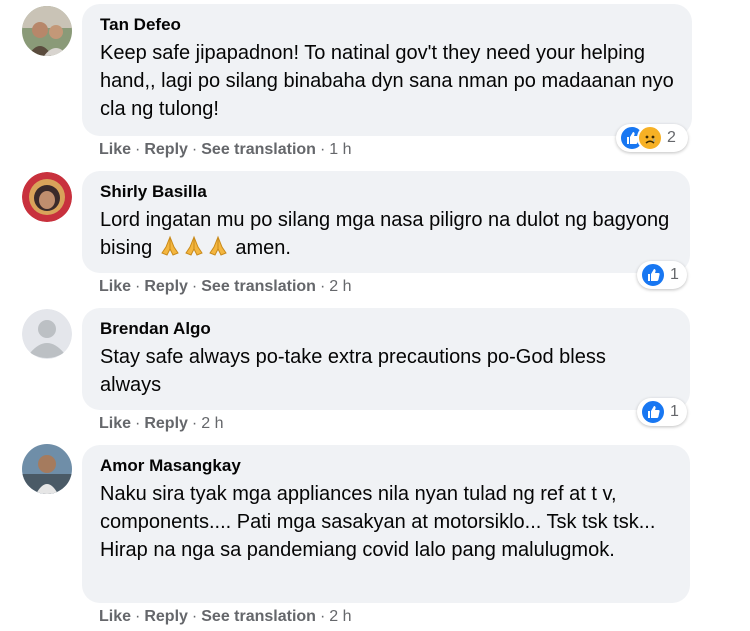 This screenshot has height=631, width=750. I want to click on comment-actions: Like · Reply · 2 h, so click(161, 424).